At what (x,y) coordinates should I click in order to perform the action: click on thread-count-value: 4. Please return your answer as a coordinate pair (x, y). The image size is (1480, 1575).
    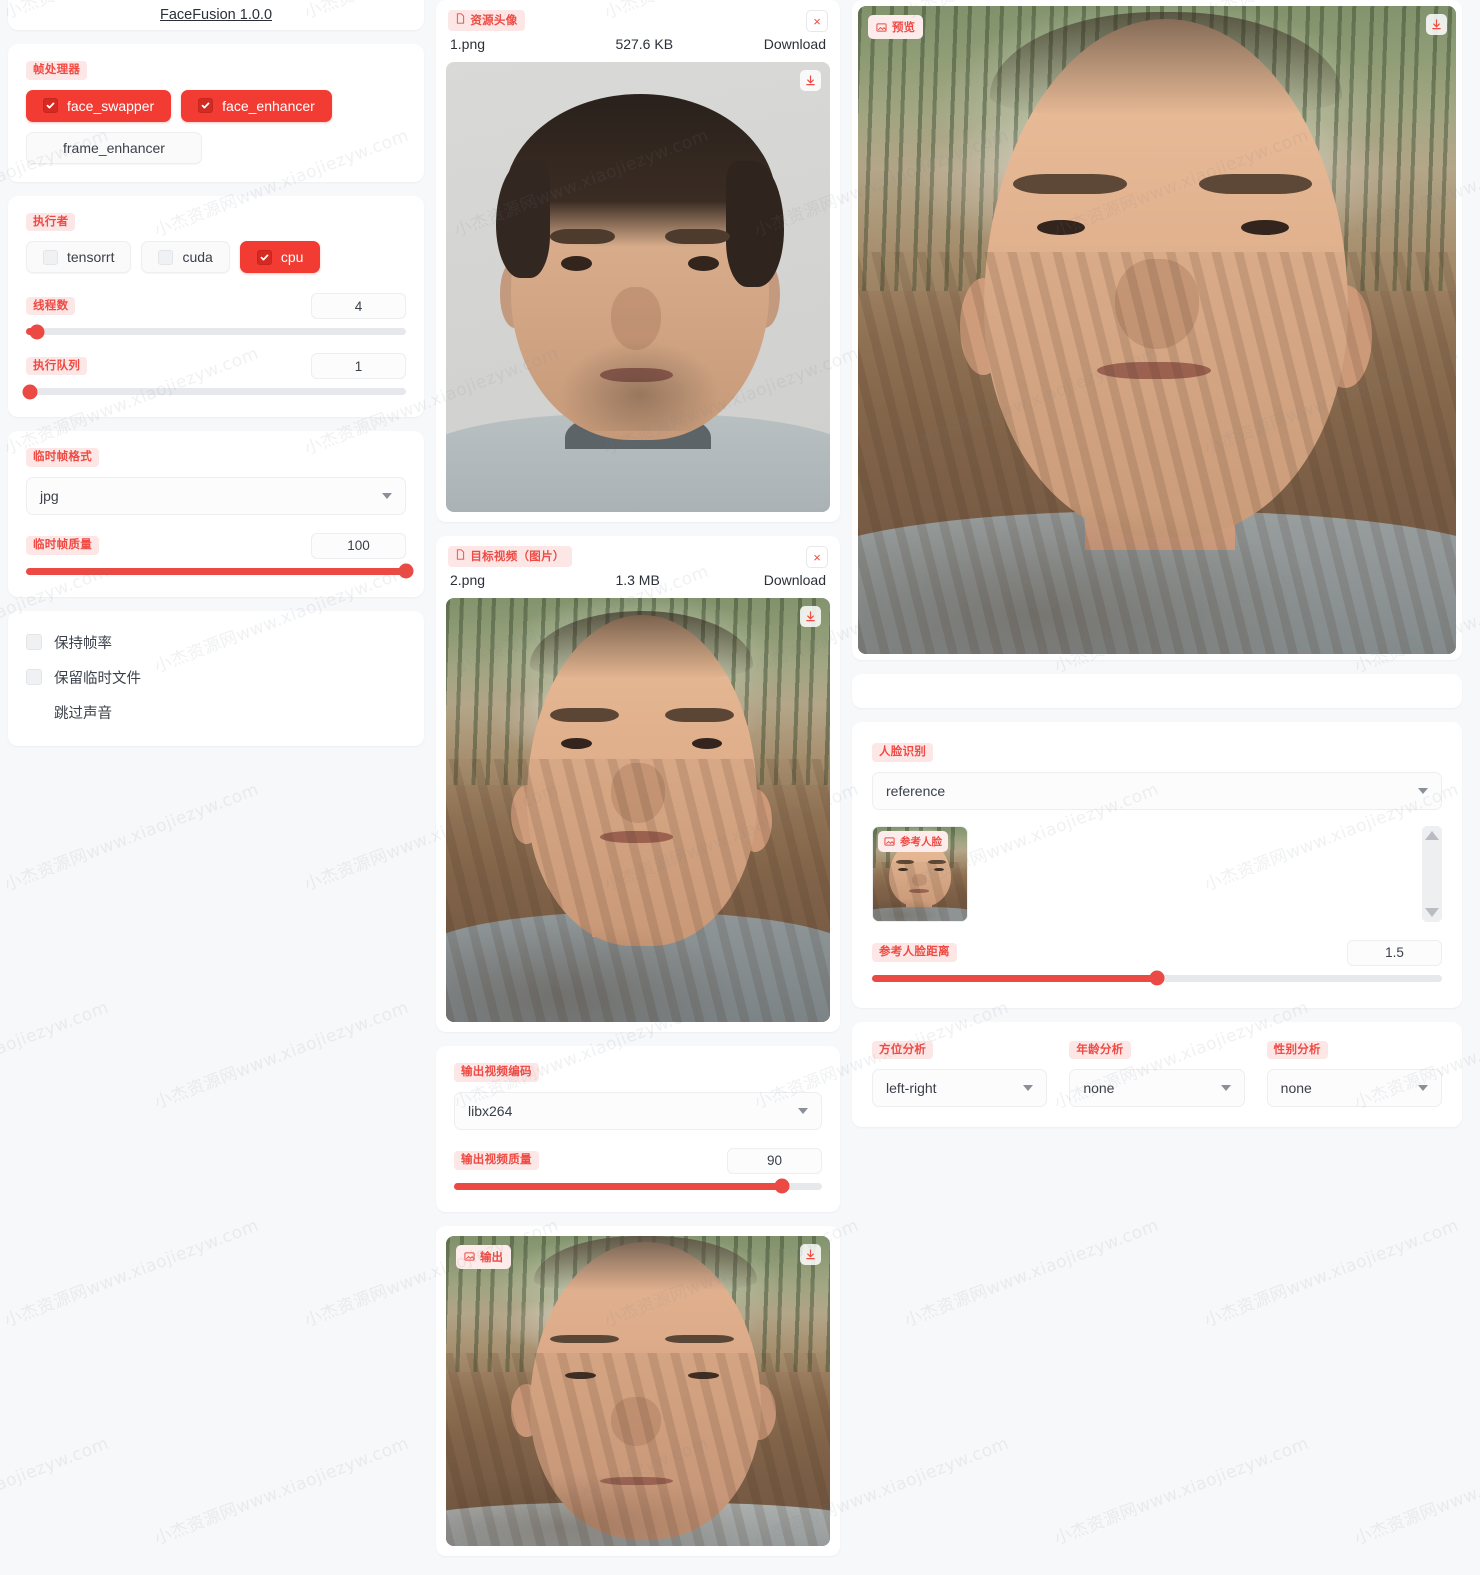
    Looking at the image, I should click on (358, 306).